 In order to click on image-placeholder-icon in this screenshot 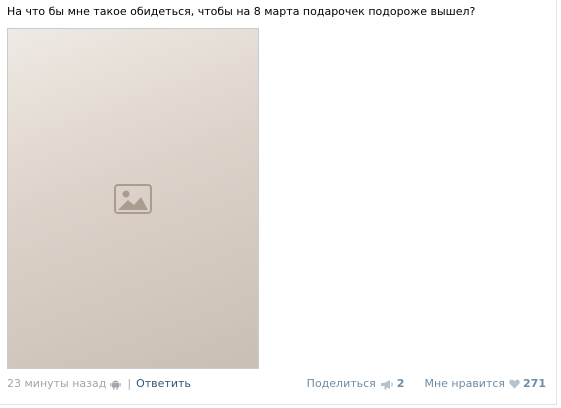, I will do `click(133, 198)`.